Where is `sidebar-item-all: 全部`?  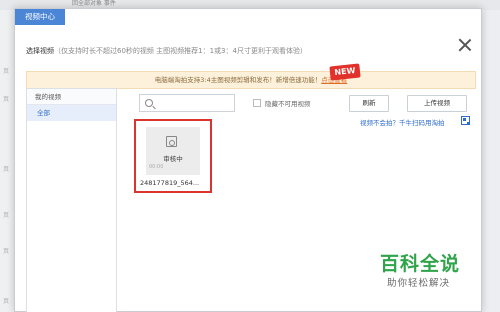
sidebar-item-all: 全部 is located at coordinates (71, 113).